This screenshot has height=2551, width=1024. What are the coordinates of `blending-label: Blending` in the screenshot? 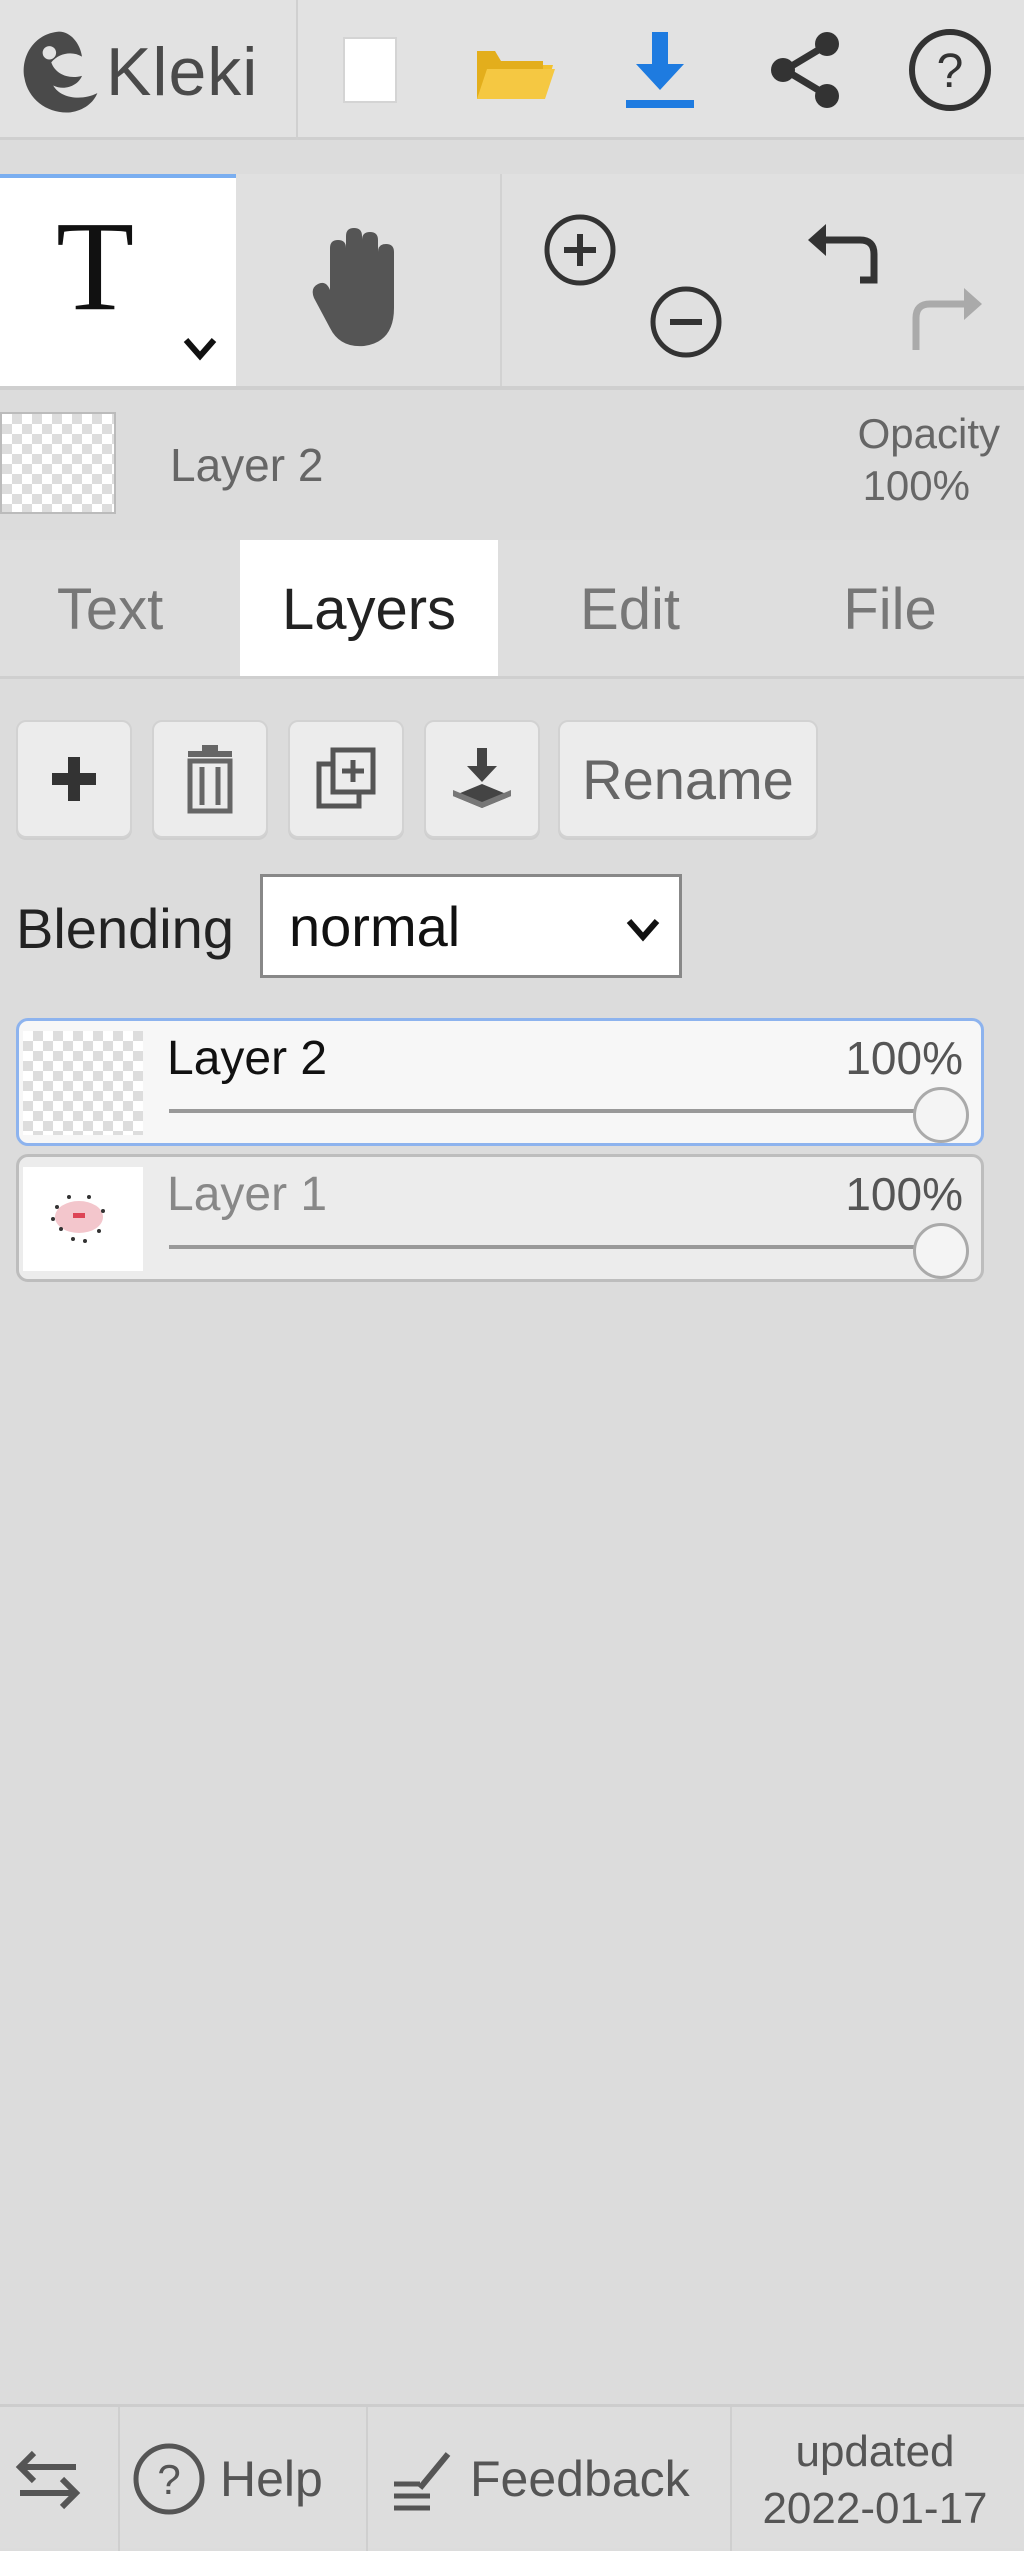 It's located at (125, 928).